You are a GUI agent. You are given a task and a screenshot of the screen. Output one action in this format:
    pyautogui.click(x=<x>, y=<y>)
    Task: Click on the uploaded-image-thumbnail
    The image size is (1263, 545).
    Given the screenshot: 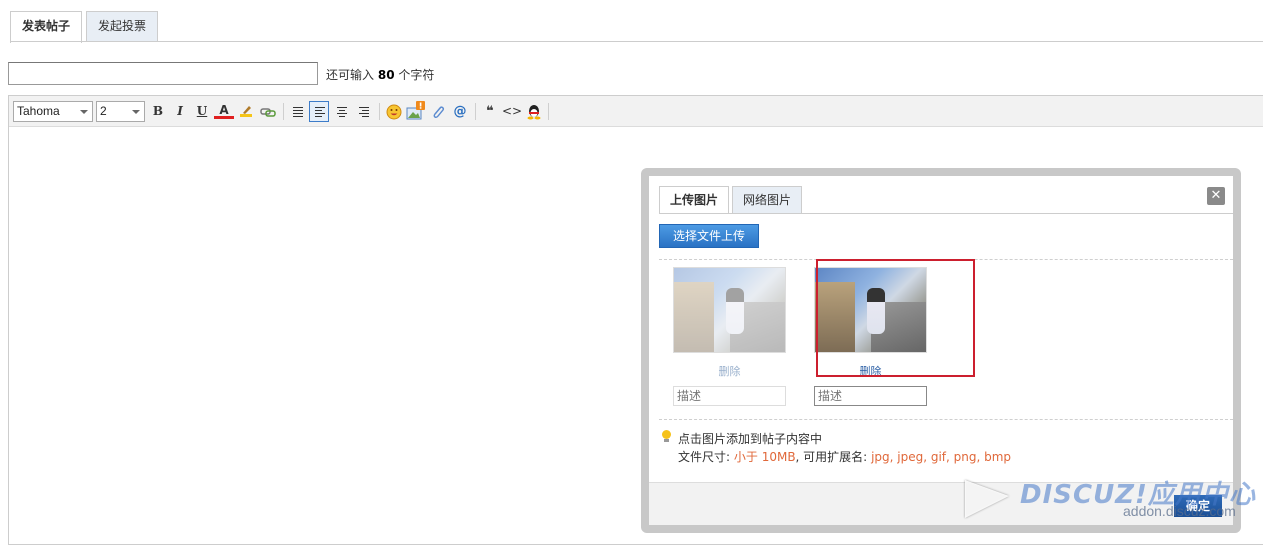 What is the action you would take?
    pyautogui.click(x=729, y=310)
    